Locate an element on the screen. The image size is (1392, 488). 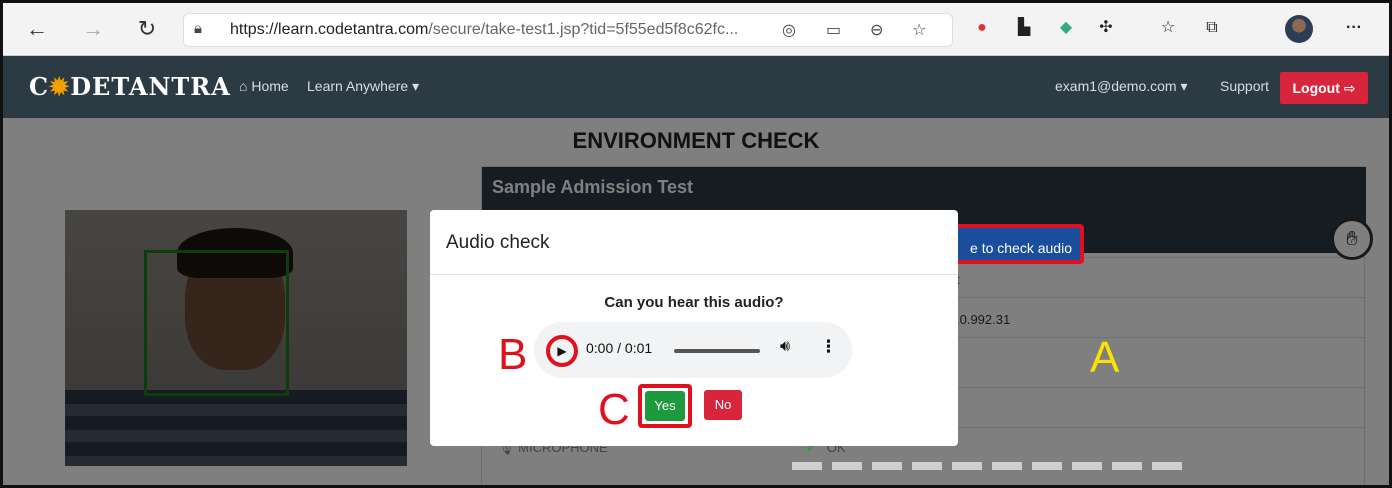
url-domain: https://learn.codetantra.com is located at coordinates (329, 29).